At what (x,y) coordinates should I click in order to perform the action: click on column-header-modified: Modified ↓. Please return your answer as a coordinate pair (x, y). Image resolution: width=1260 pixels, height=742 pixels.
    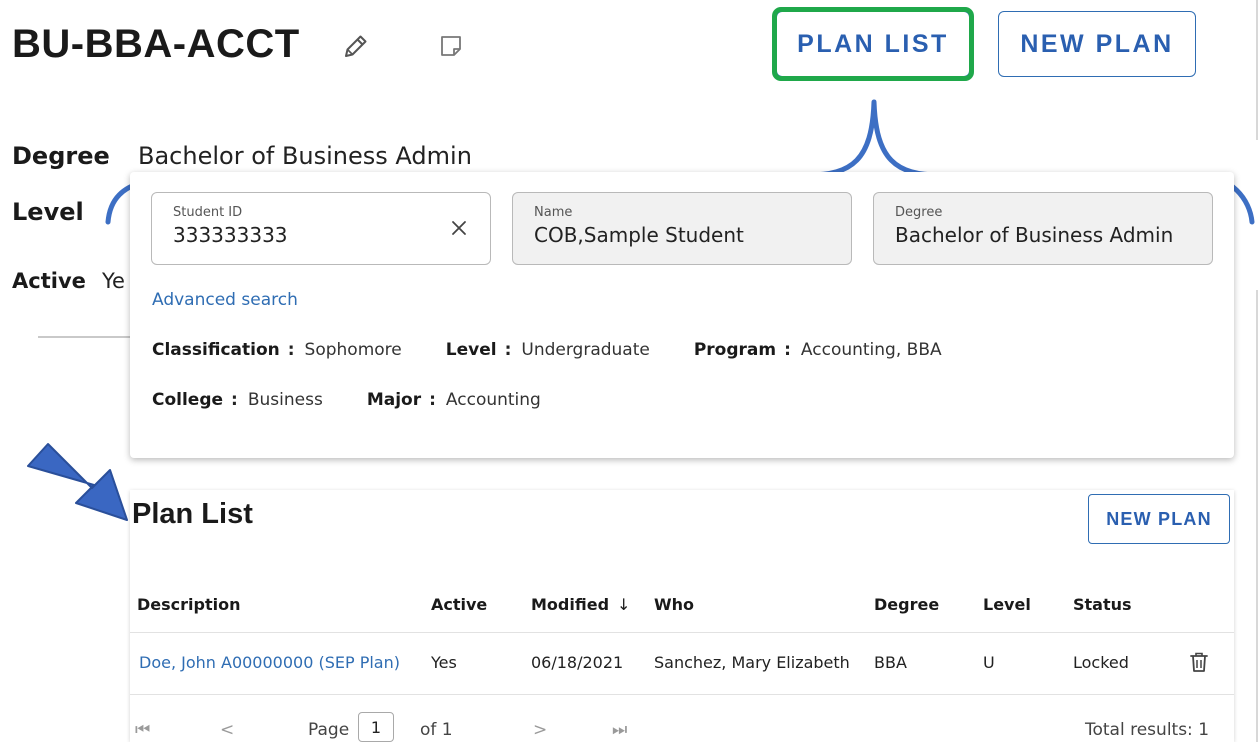
    Looking at the image, I should click on (580, 604).